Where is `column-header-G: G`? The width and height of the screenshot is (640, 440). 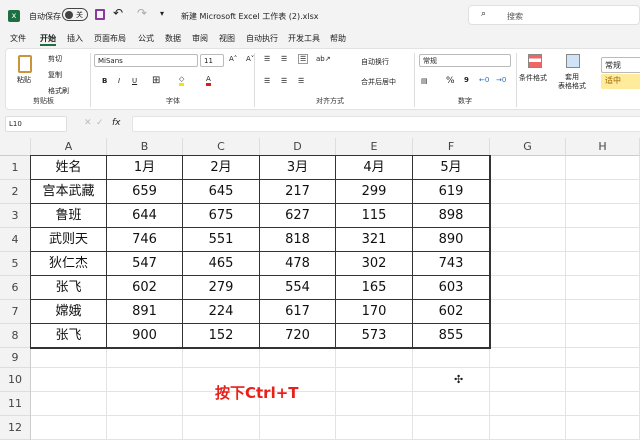
column-header-G: G is located at coordinates (528, 147).